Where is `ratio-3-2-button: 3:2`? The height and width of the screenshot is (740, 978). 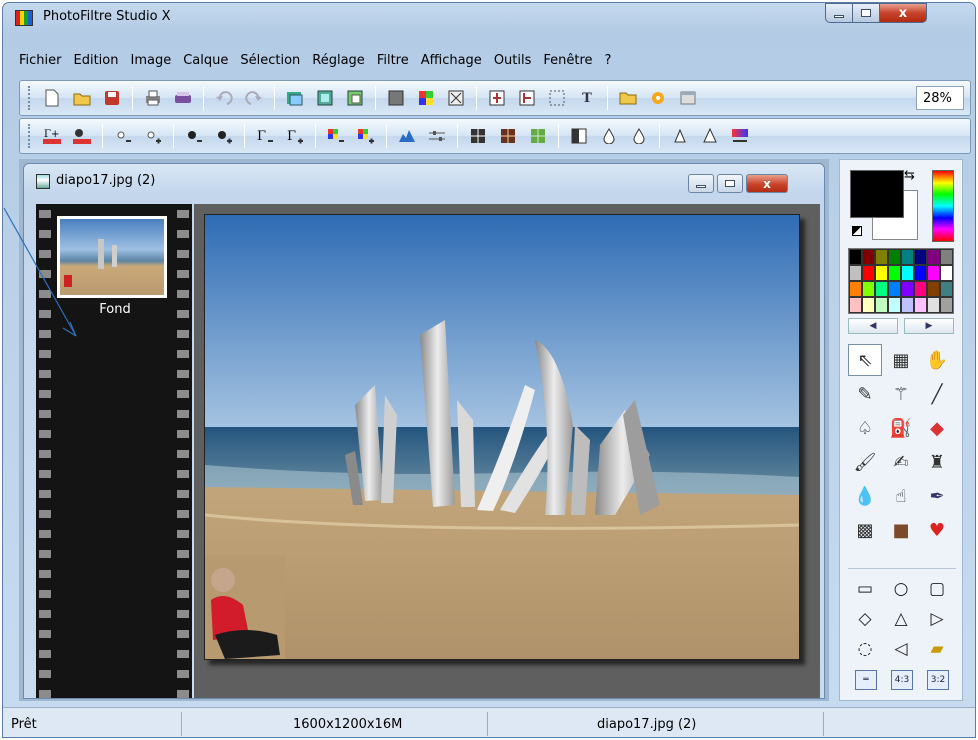
ratio-3-2-button: 3:2 is located at coordinates (938, 680).